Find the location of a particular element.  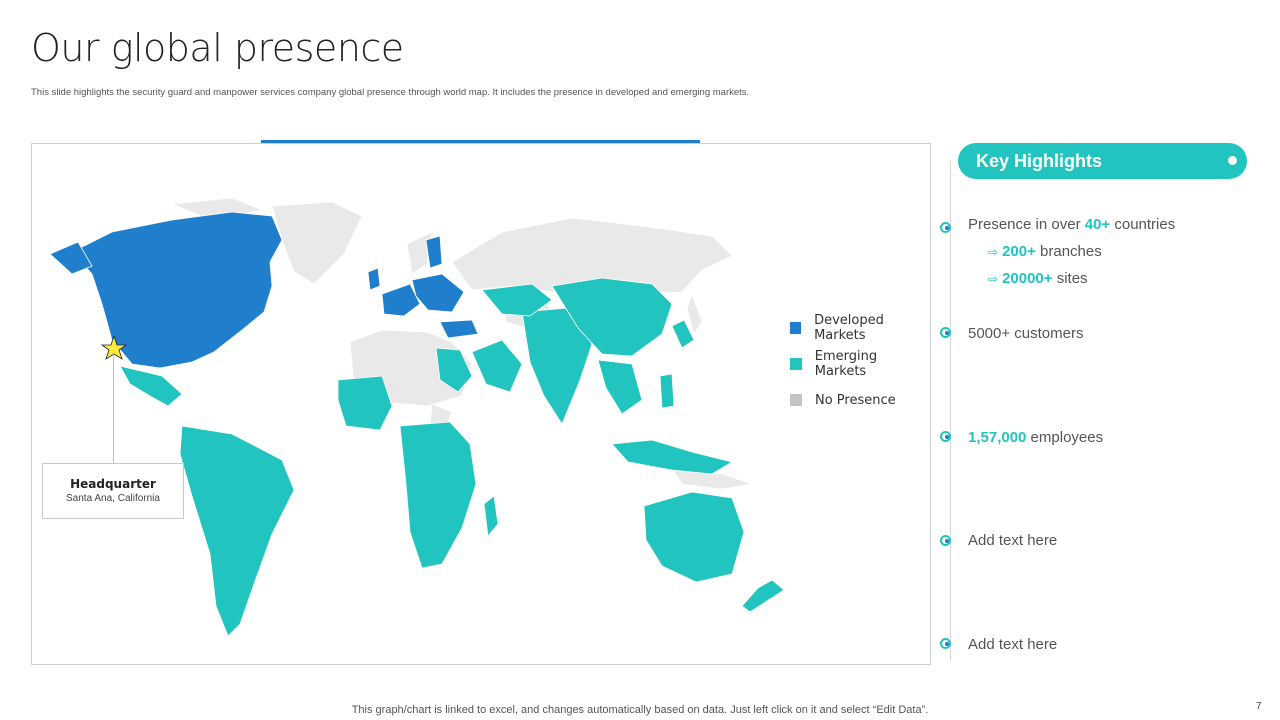

highlight-customers: 5000+ customers is located at coordinates (1026, 333).